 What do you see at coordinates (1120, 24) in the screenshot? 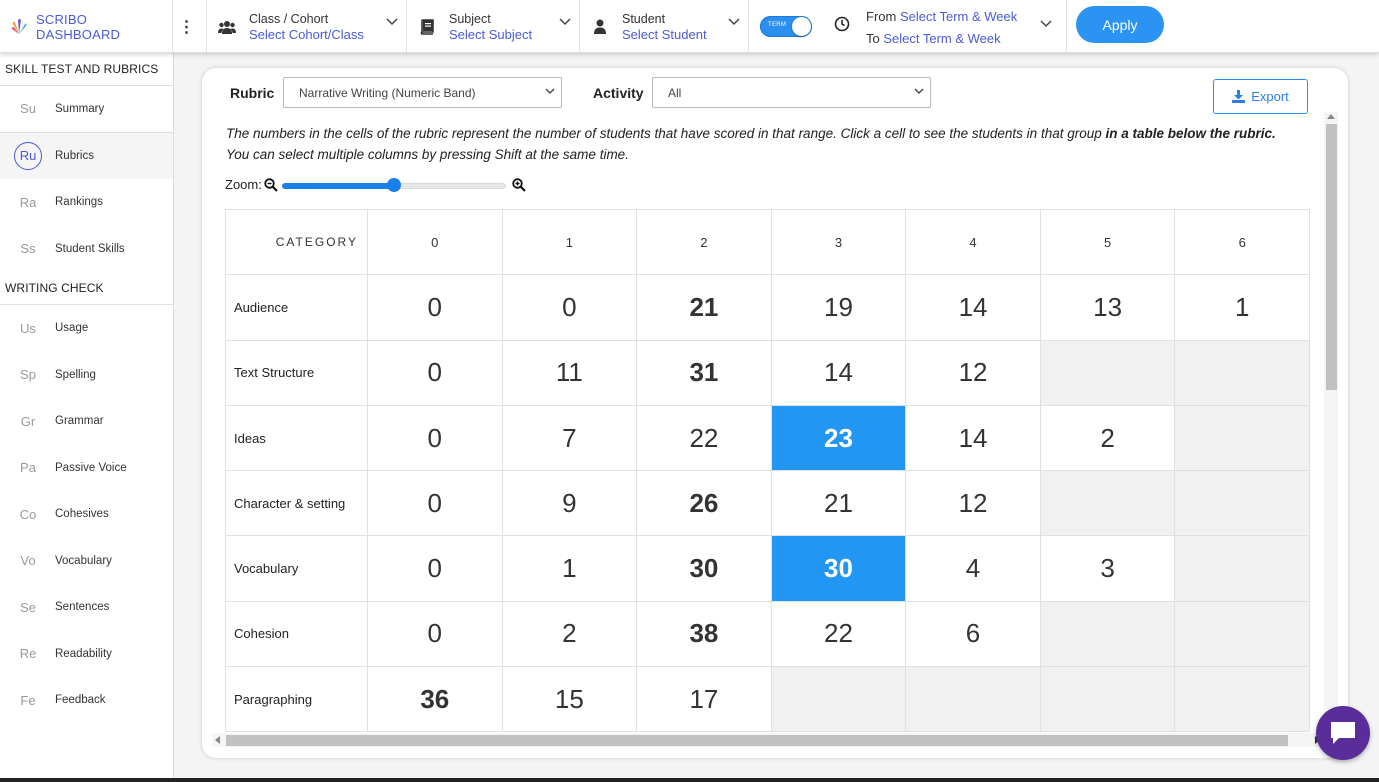
I see `apply-button: Apply` at bounding box center [1120, 24].